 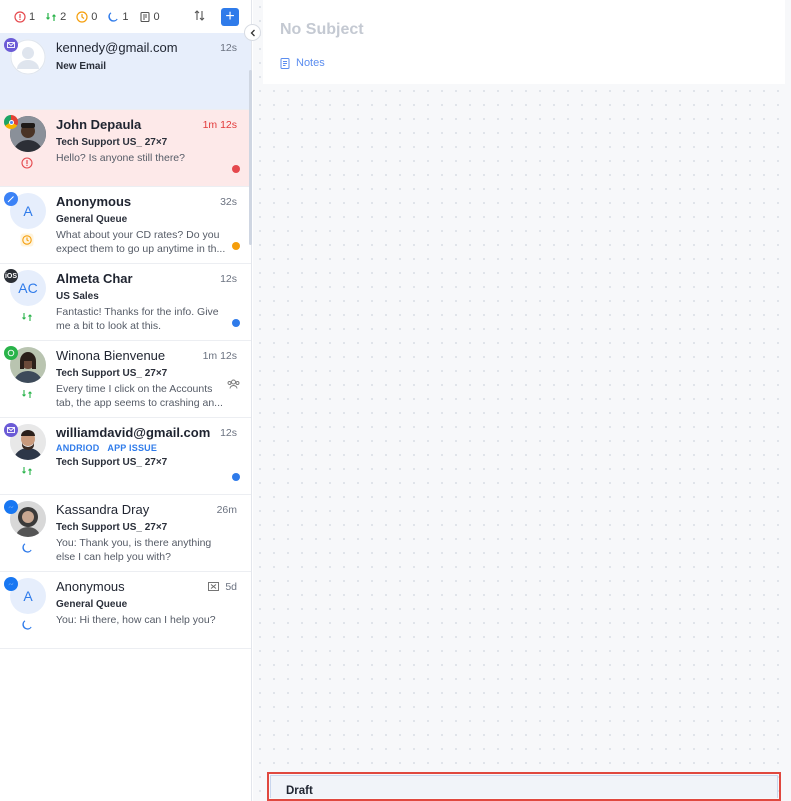 I want to click on elapsed-time: 5d, so click(x=231, y=587).